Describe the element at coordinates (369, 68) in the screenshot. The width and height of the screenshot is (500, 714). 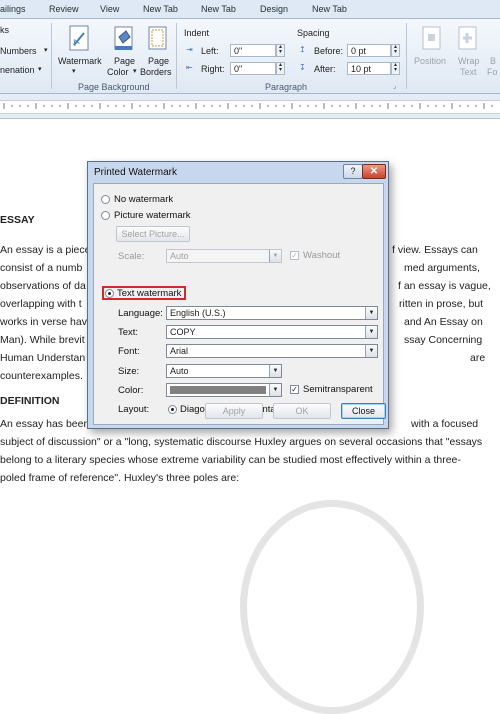
I see `spacing-after-field: 10 pt` at that location.